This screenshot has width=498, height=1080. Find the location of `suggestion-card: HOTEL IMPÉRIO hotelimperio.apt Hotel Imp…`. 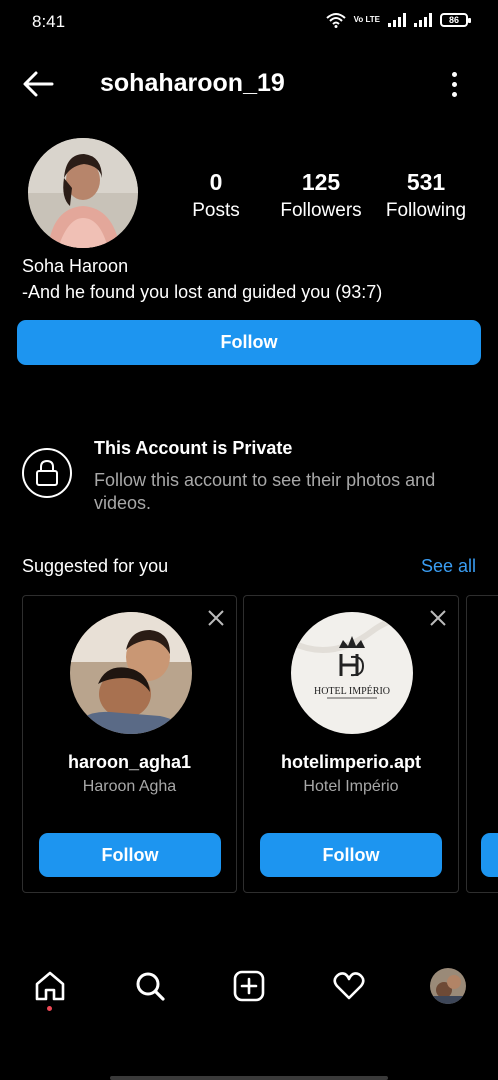

suggestion-card: HOTEL IMPÉRIO hotelimperio.apt Hotel Imp… is located at coordinates (351, 744).